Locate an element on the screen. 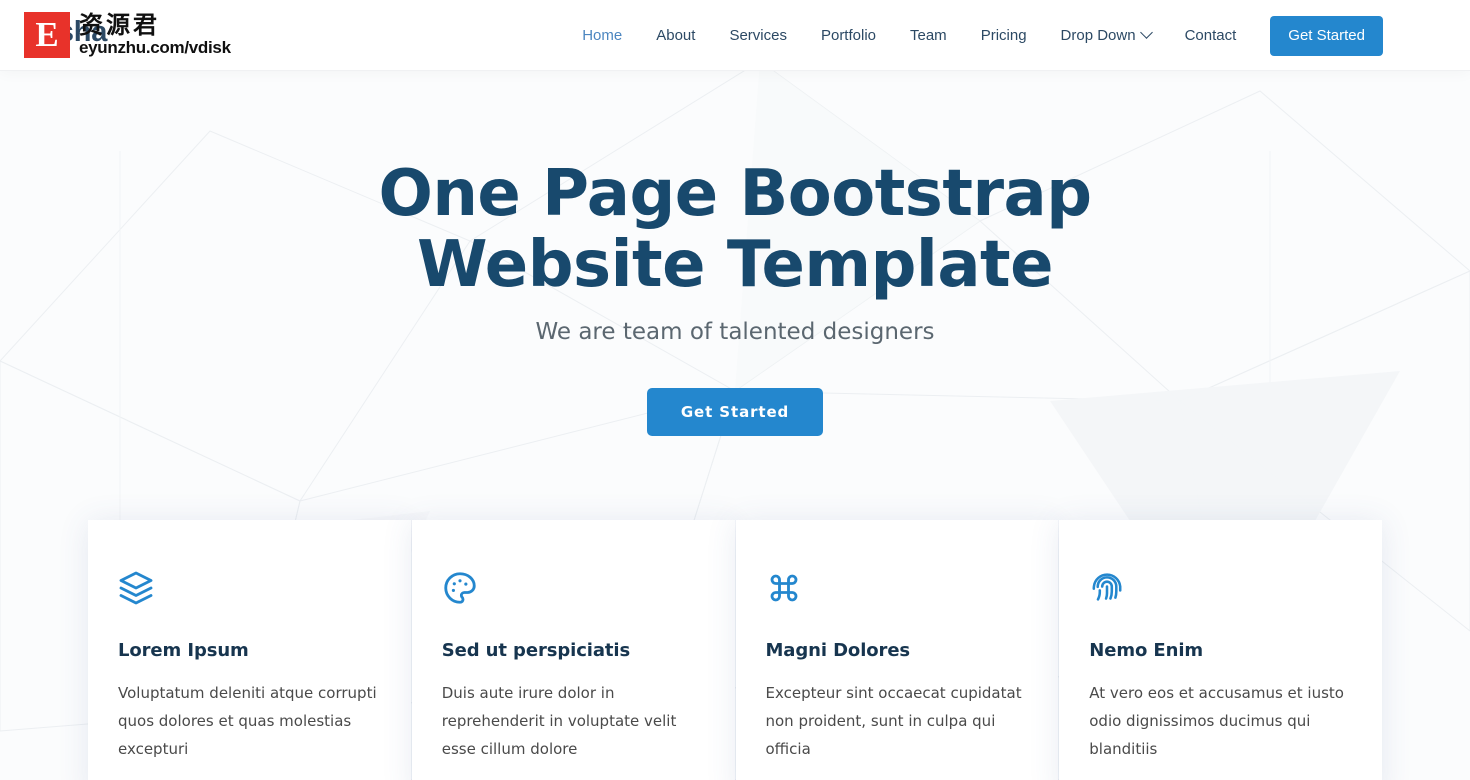 This screenshot has width=1470, height=780. nav-item-drop-down: Drop Down is located at coordinates (1106, 35).